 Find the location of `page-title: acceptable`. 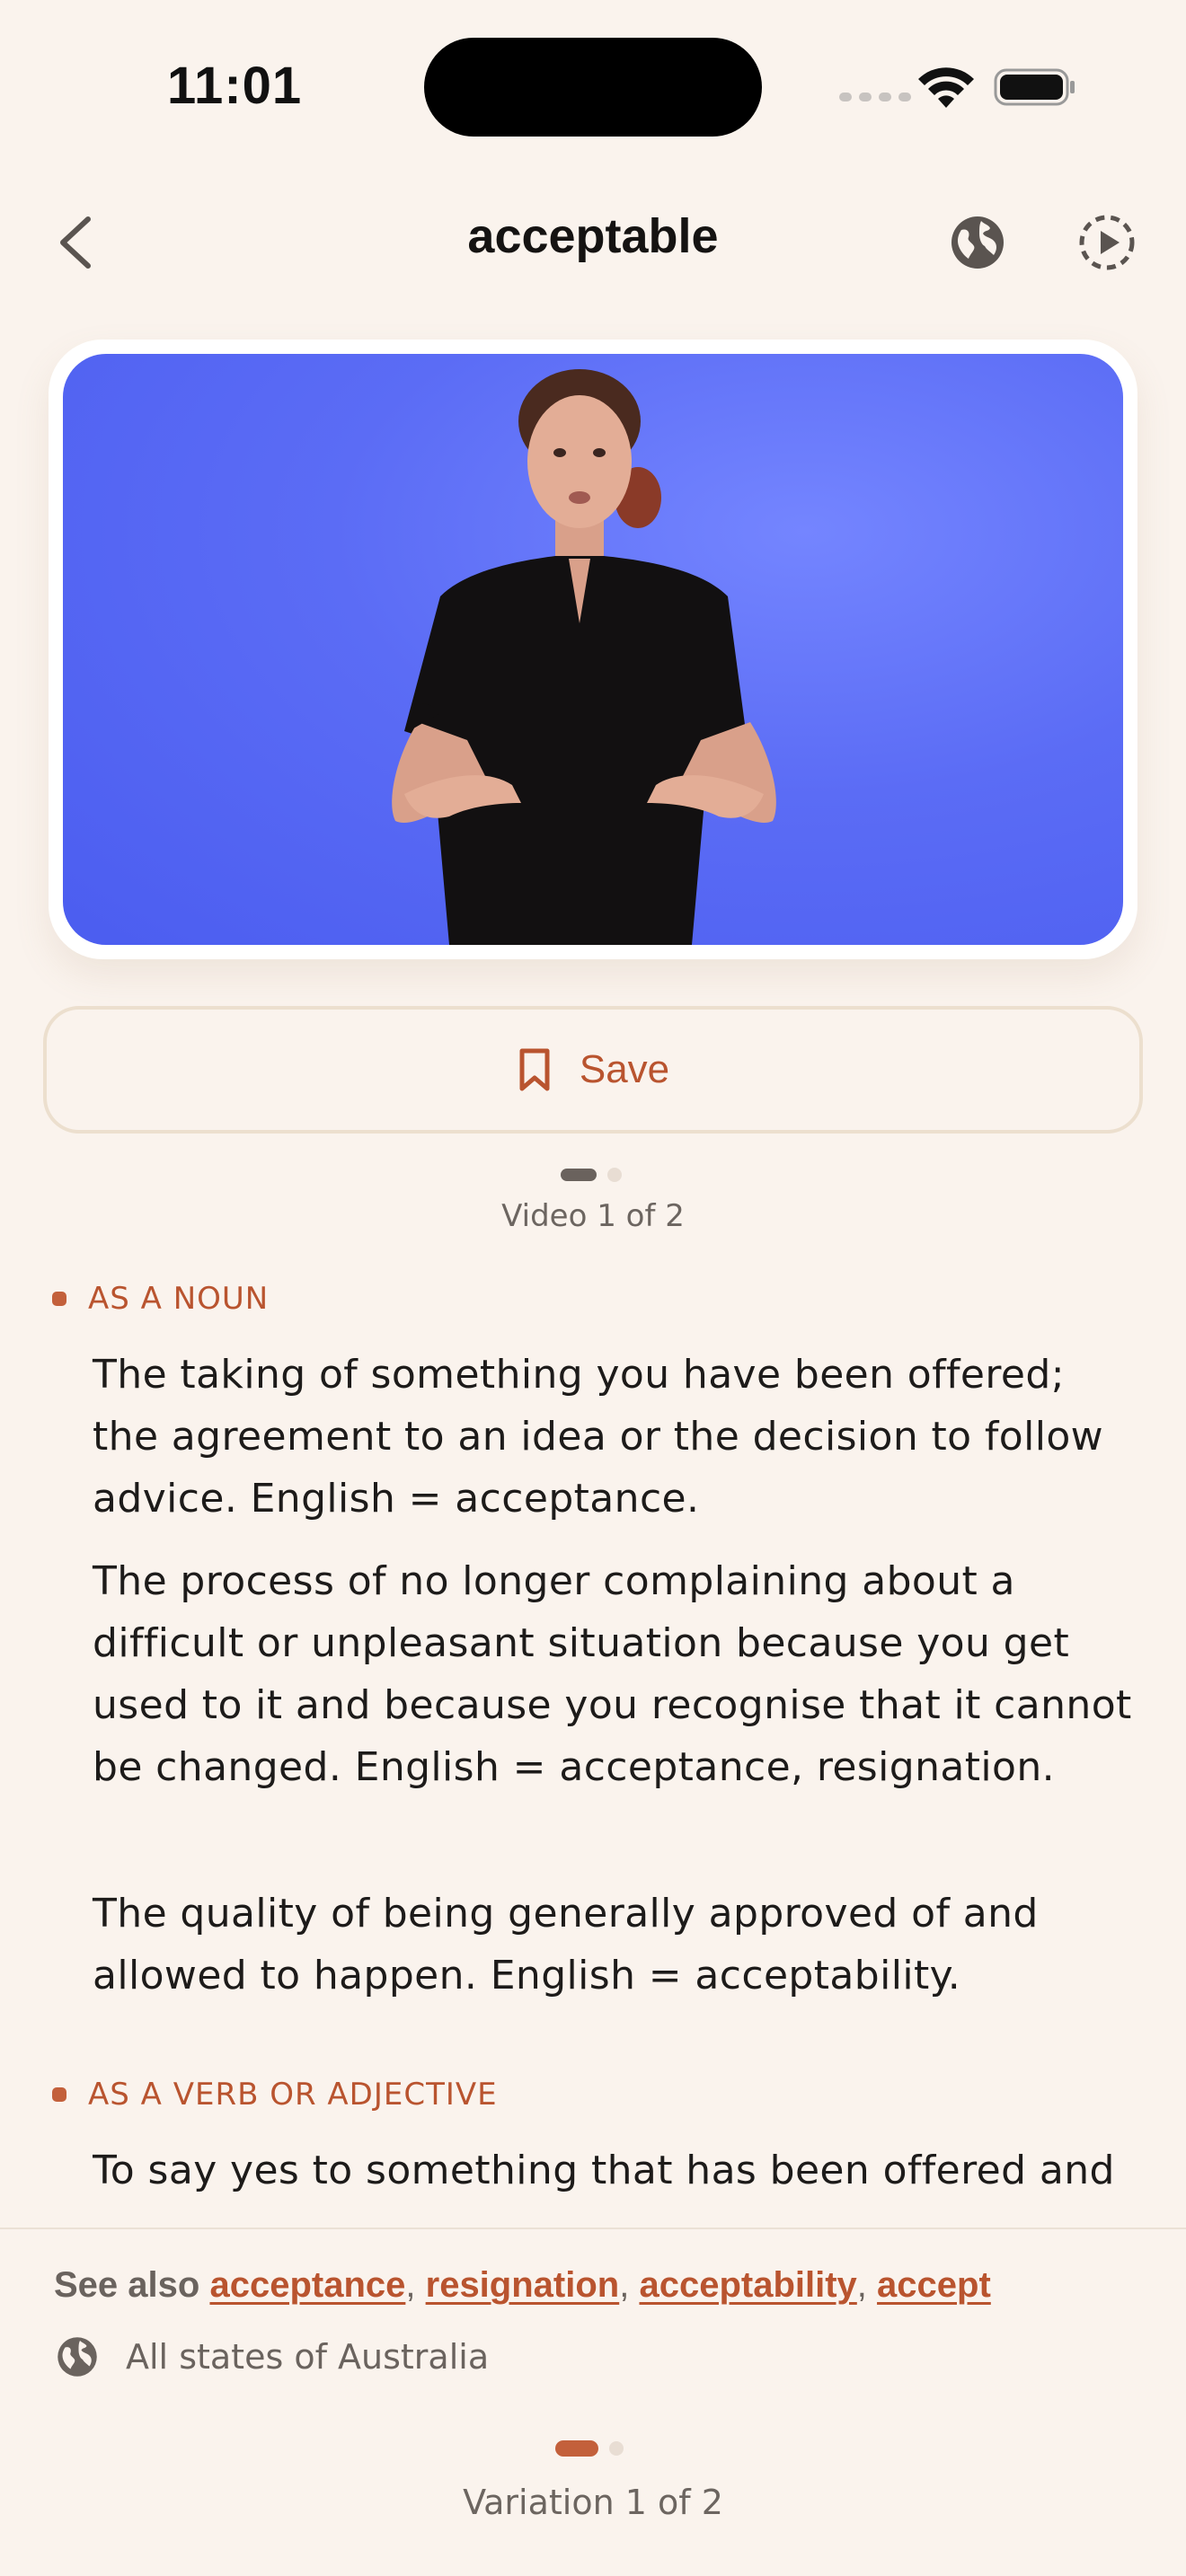

page-title: acceptable is located at coordinates (593, 236).